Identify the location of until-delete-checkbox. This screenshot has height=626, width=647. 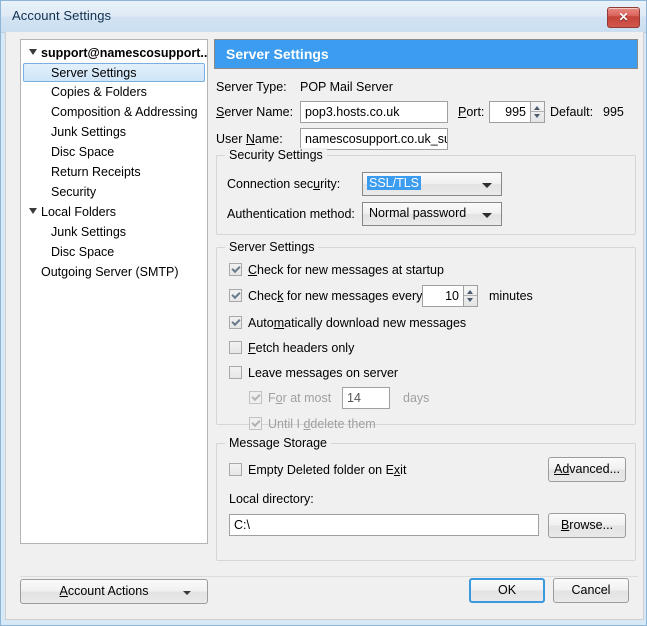
(255, 423).